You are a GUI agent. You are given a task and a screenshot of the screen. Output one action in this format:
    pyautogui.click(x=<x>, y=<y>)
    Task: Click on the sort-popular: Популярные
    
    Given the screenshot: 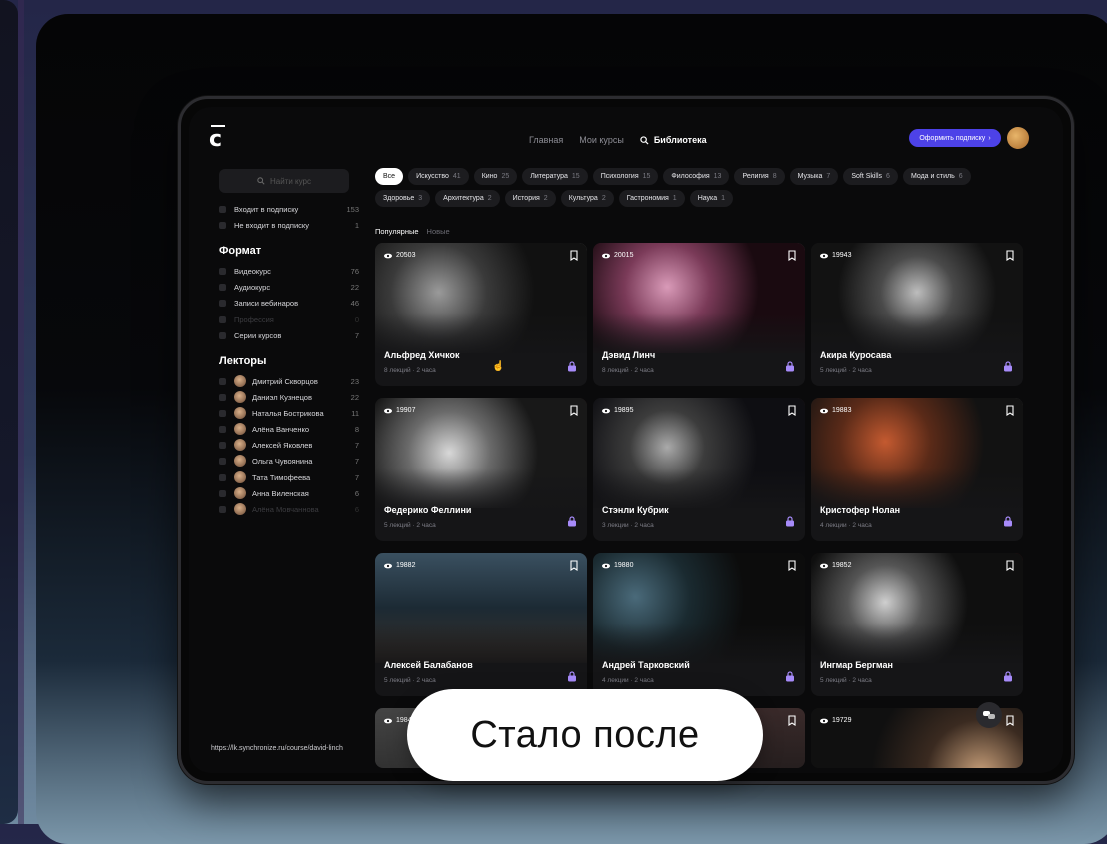 What is the action you would take?
    pyautogui.click(x=397, y=231)
    